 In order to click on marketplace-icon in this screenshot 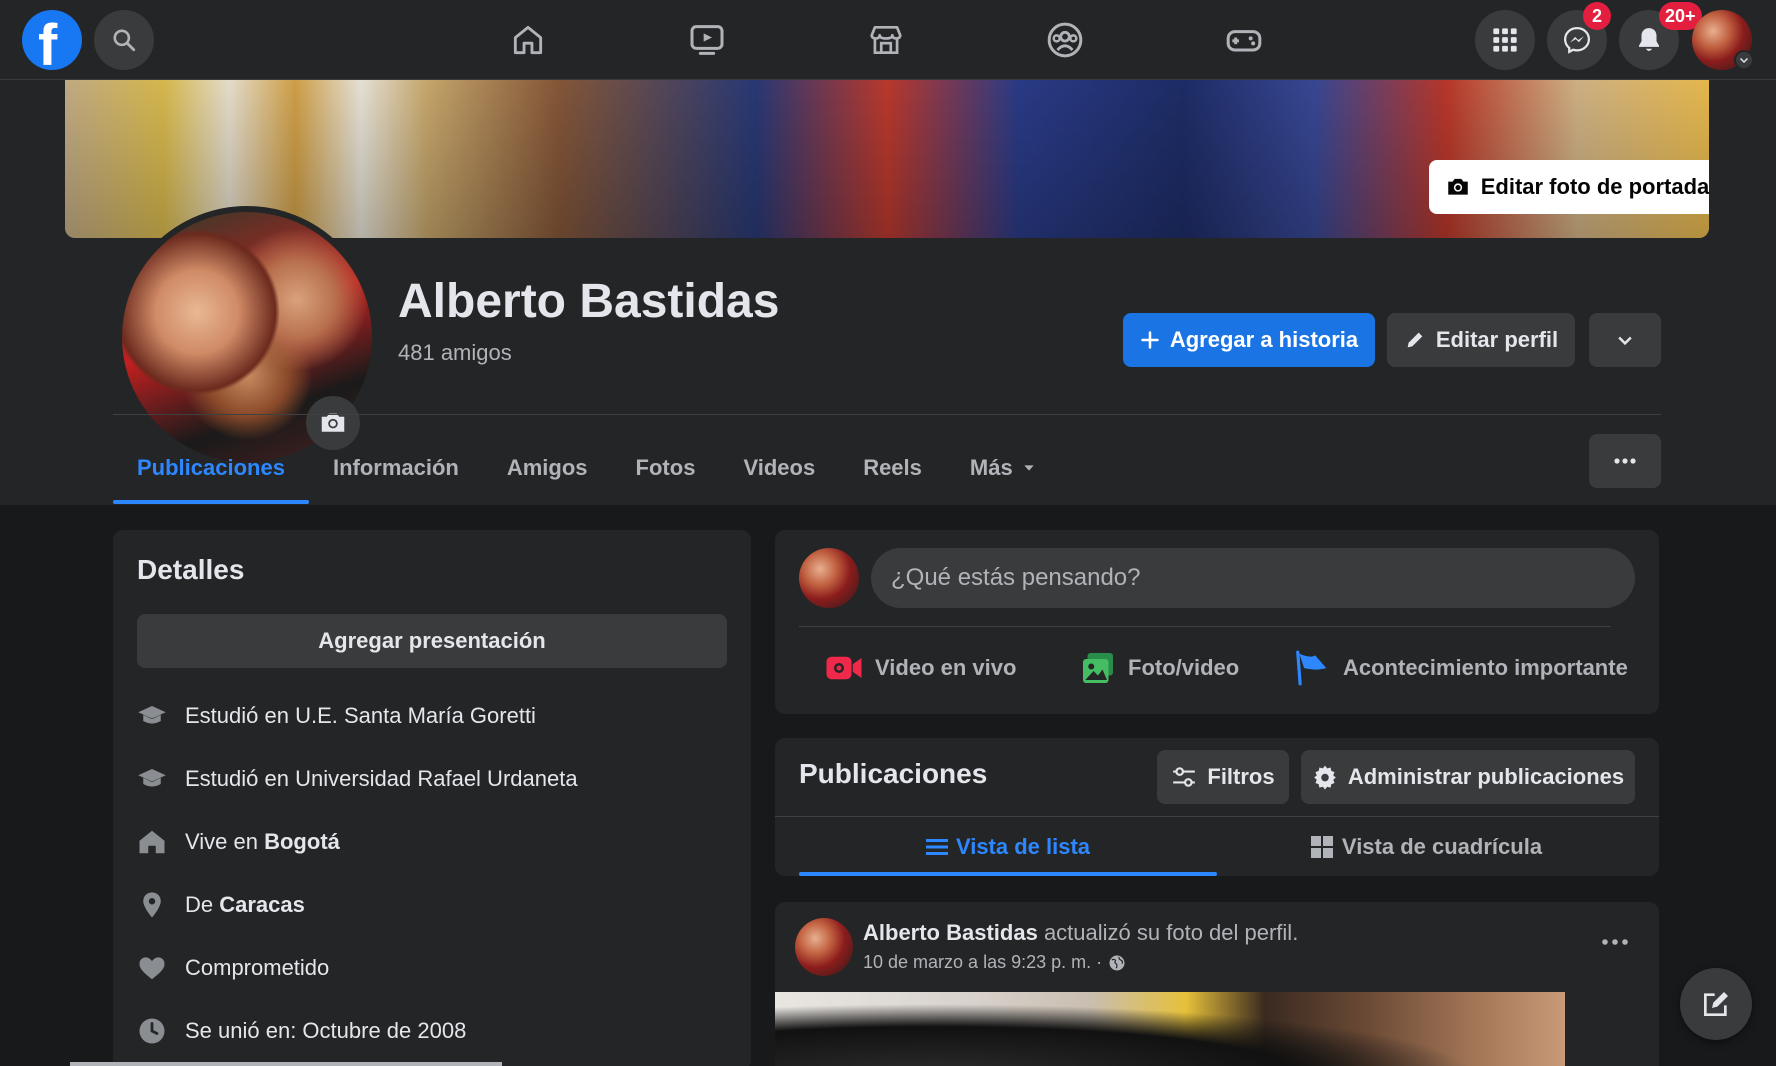, I will do `click(886, 40)`.